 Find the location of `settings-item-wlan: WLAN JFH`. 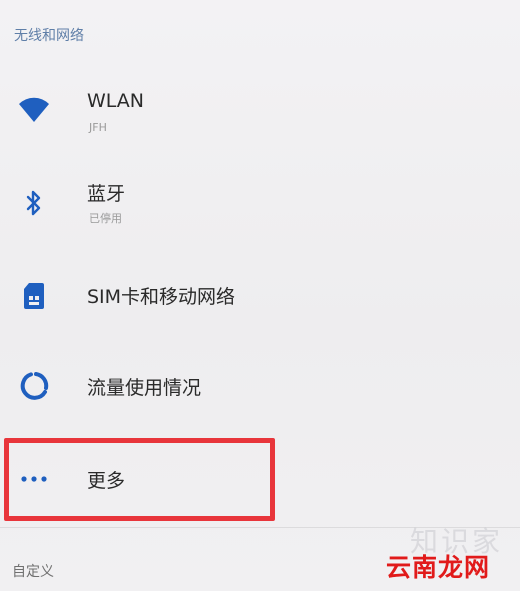

settings-item-wlan: WLAN JFH is located at coordinates (260, 113).